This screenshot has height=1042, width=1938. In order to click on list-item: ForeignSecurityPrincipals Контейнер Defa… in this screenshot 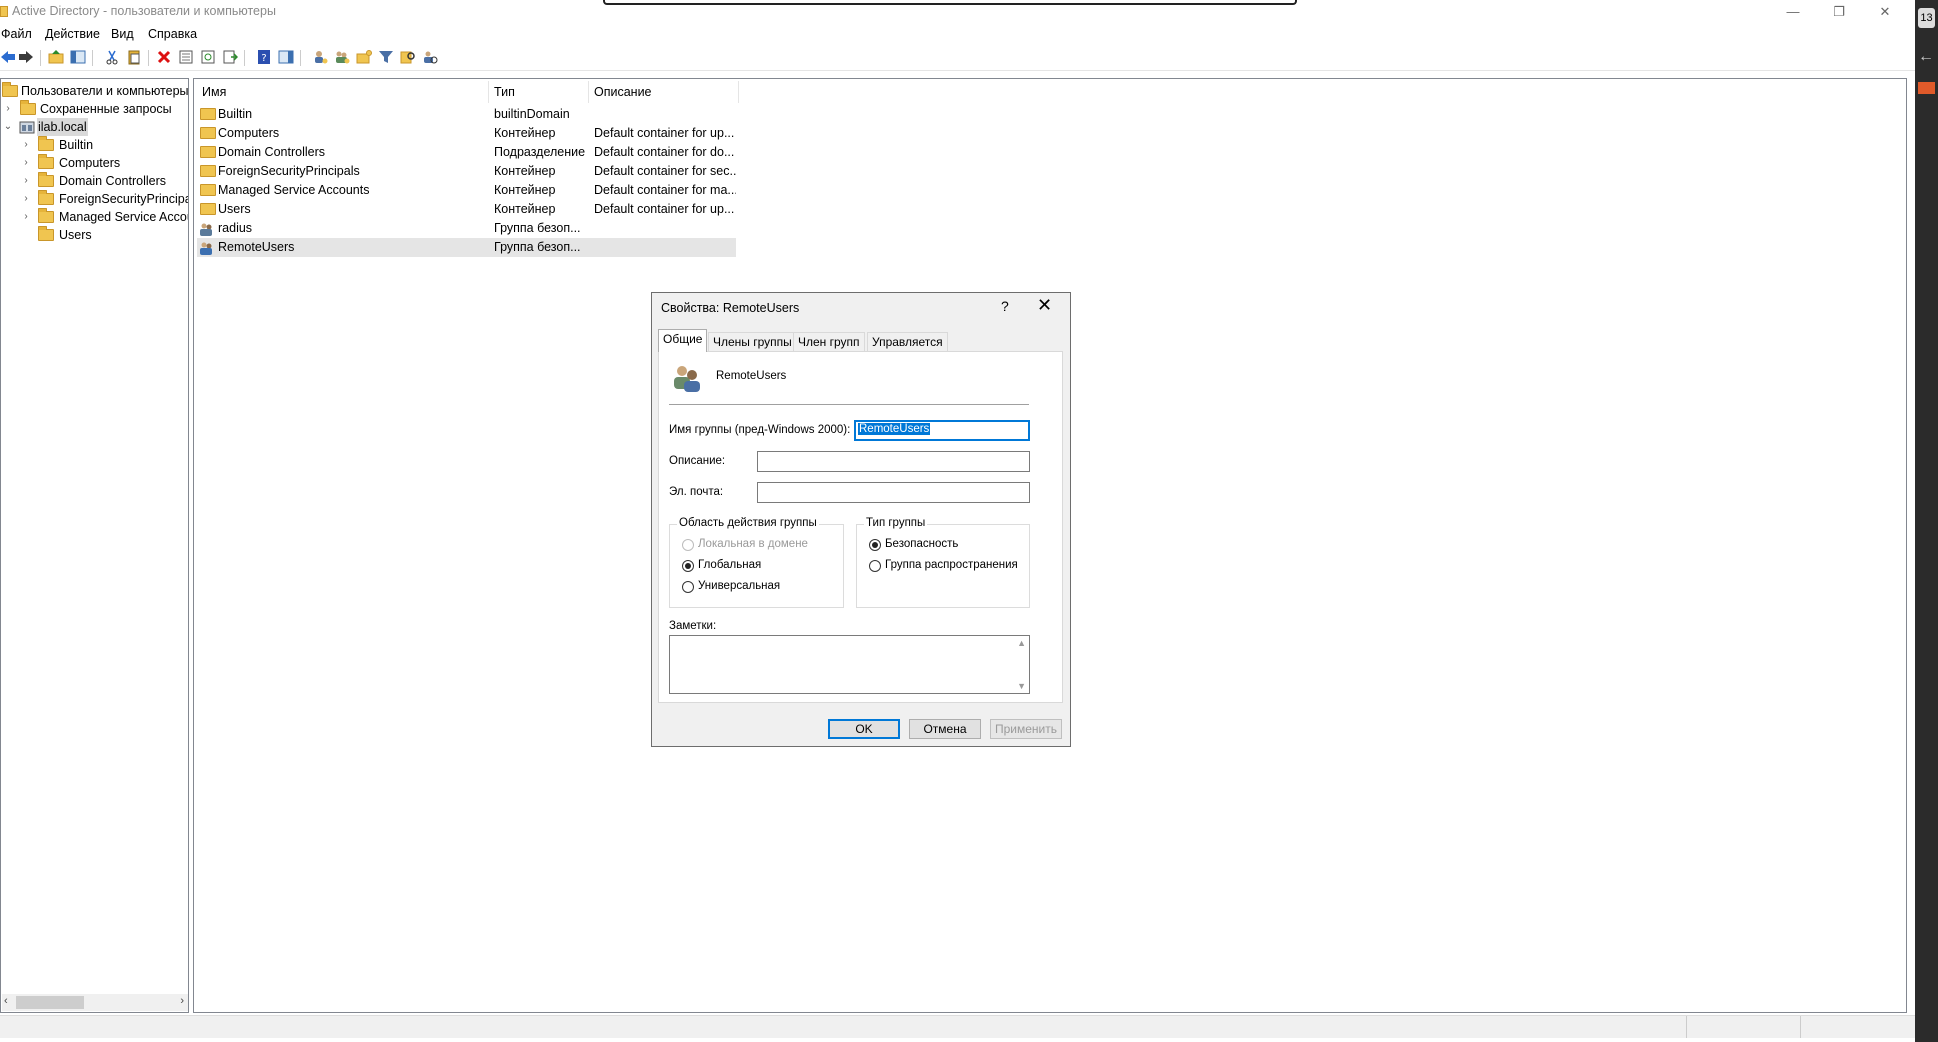, I will do `click(466, 171)`.